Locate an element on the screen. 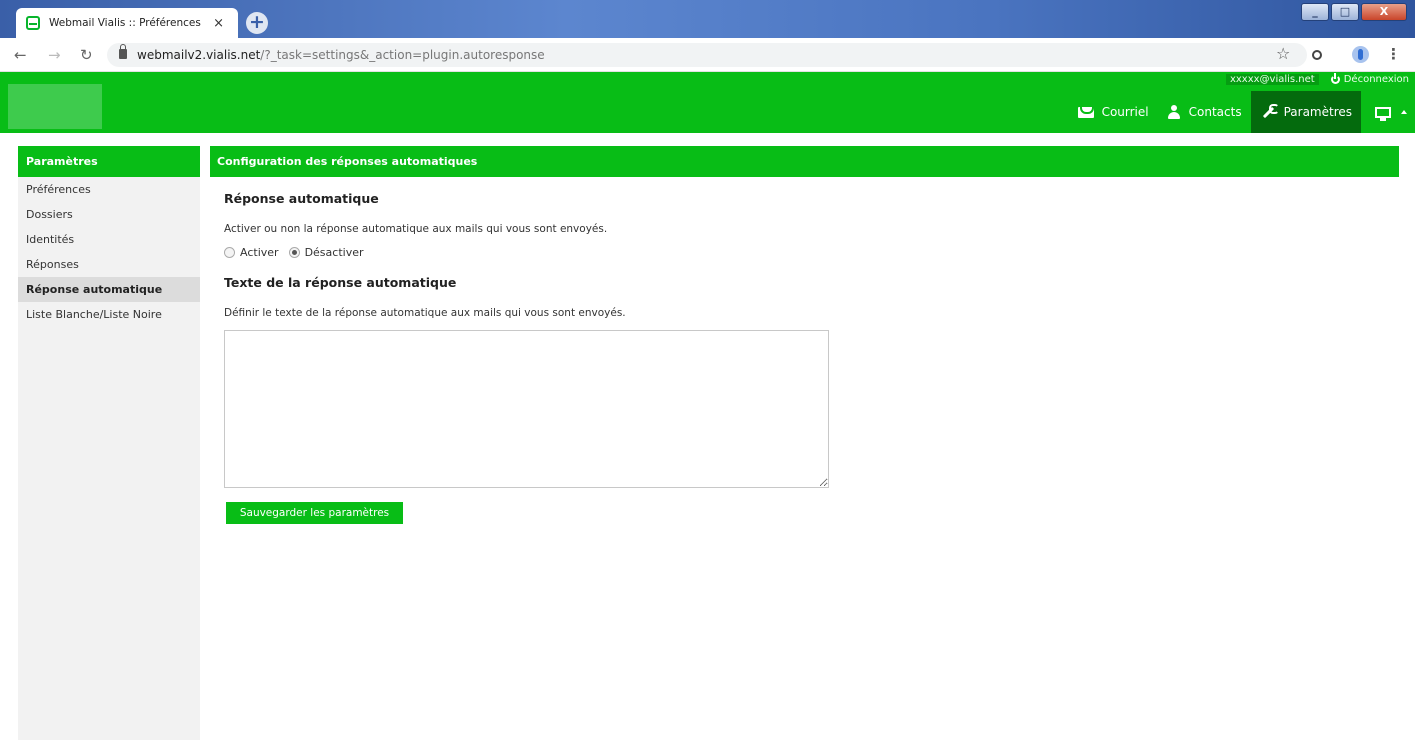 The width and height of the screenshot is (1415, 740). nav-contacts: Contacts is located at coordinates (1204, 112).